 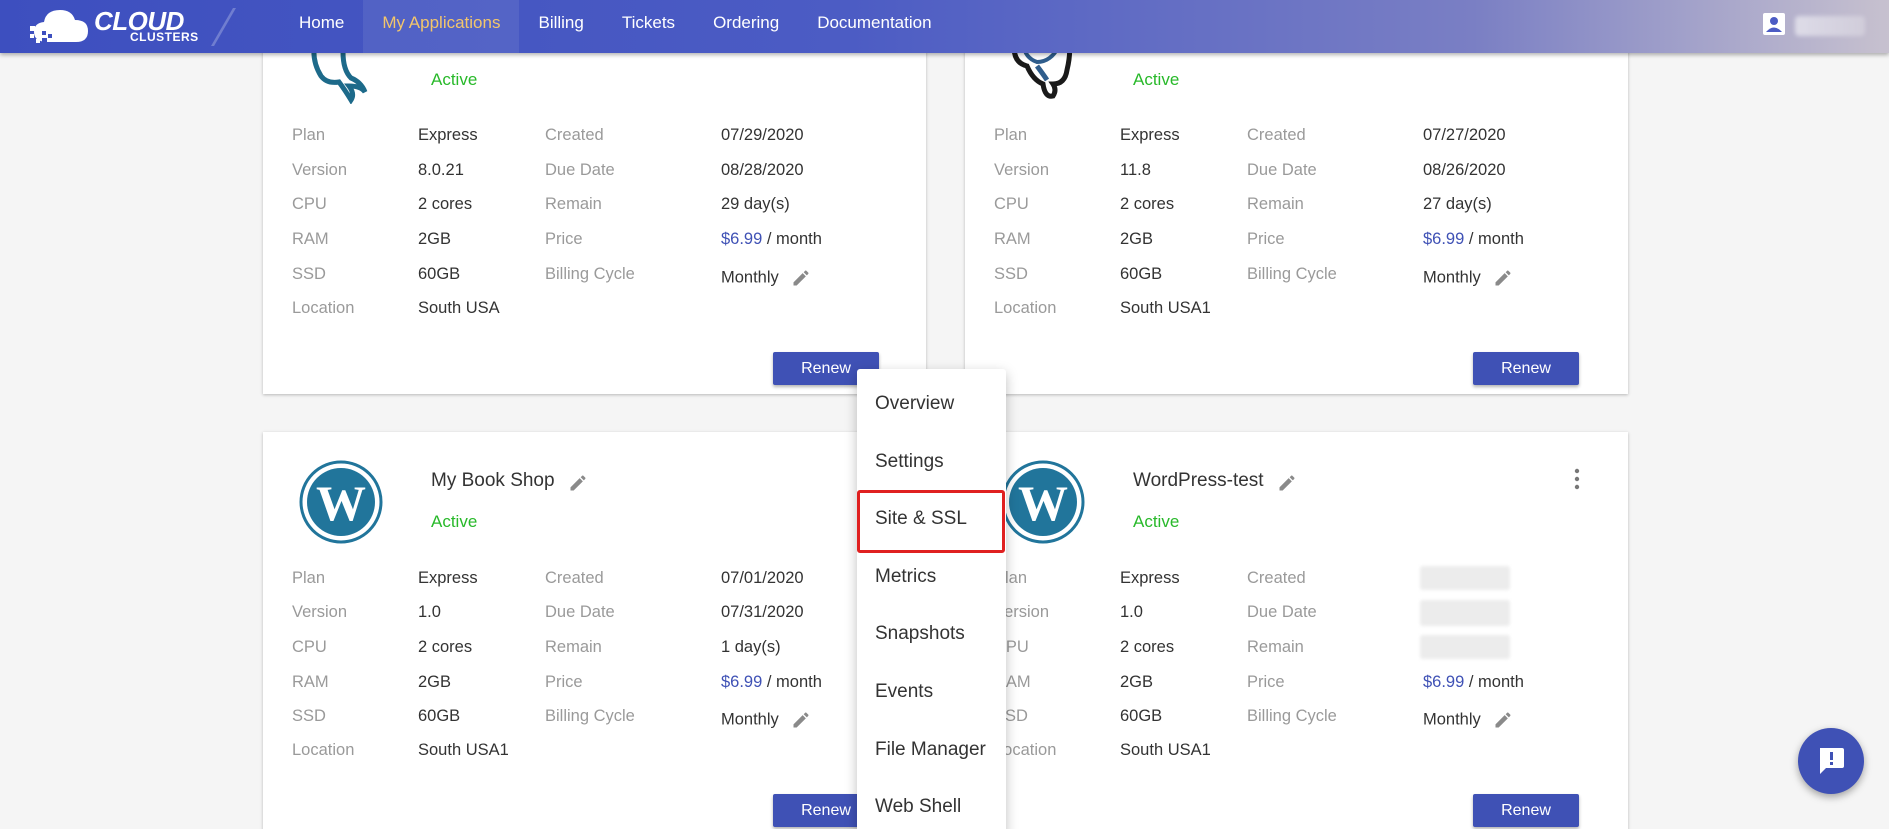 I want to click on created-value: 07/29/2020, so click(x=762, y=135).